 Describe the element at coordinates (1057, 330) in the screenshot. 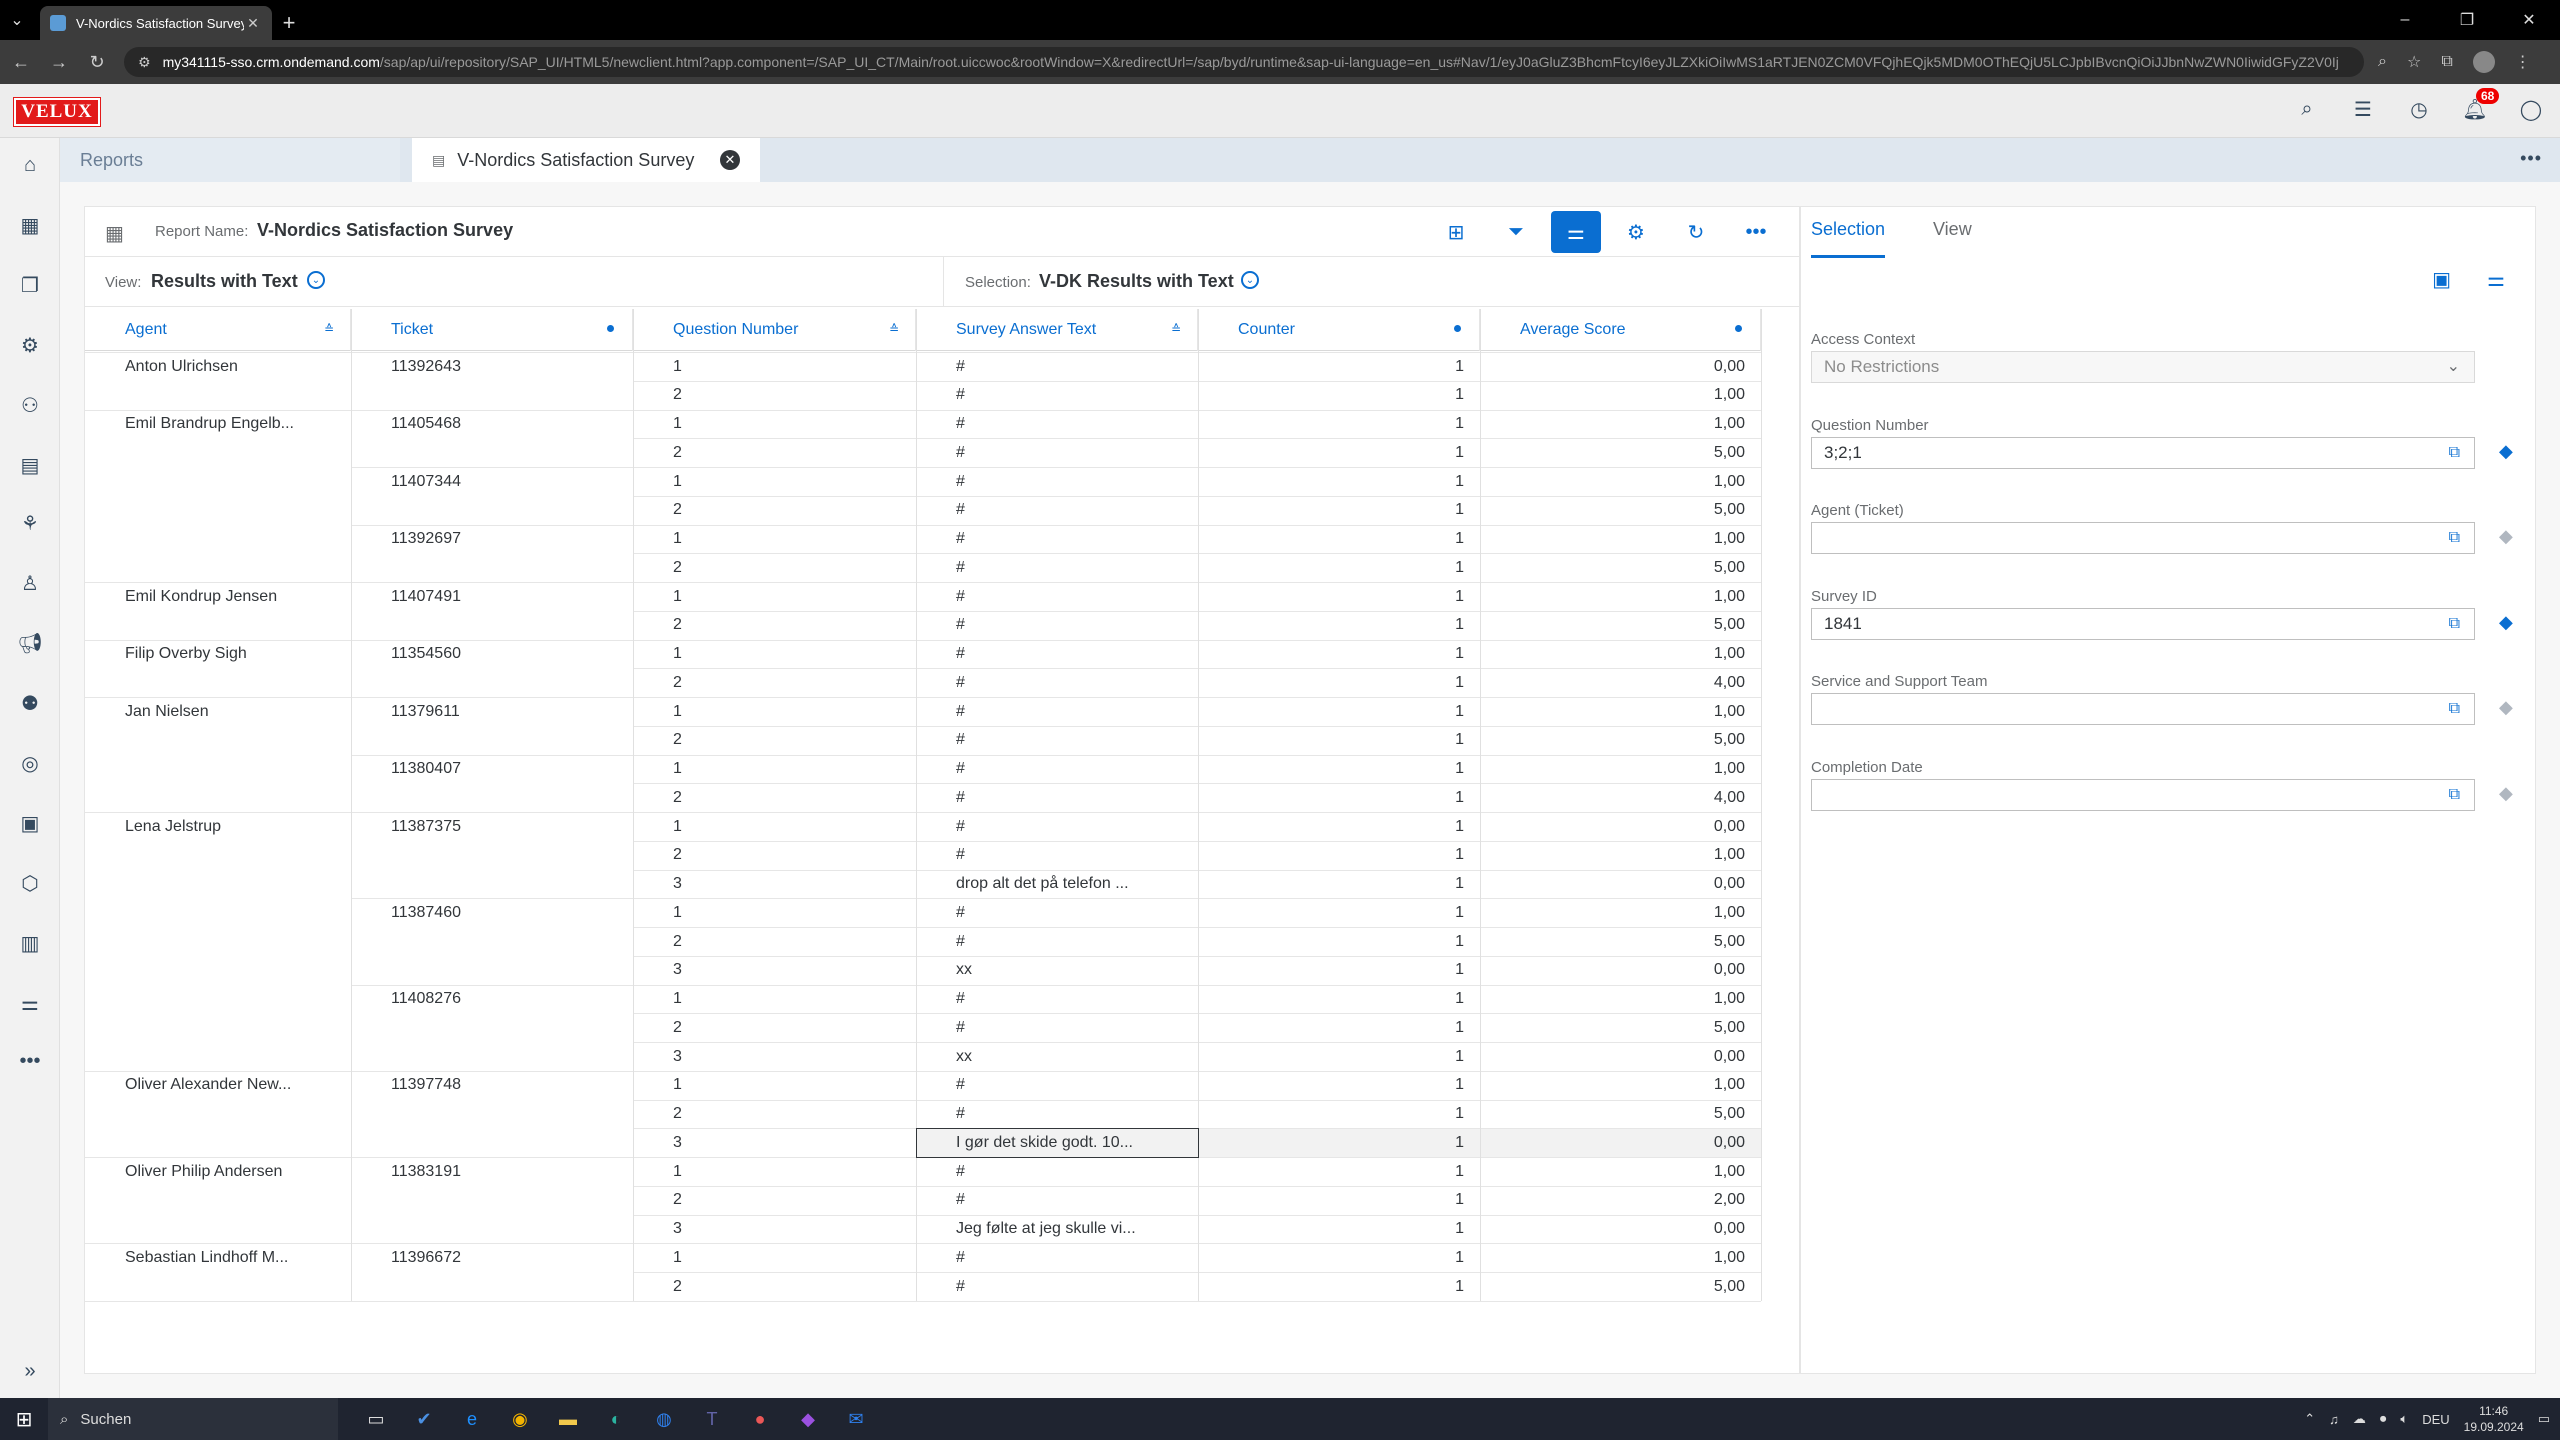

I see `column-header-survey-answer-text: Survey Answer Text ≙` at that location.